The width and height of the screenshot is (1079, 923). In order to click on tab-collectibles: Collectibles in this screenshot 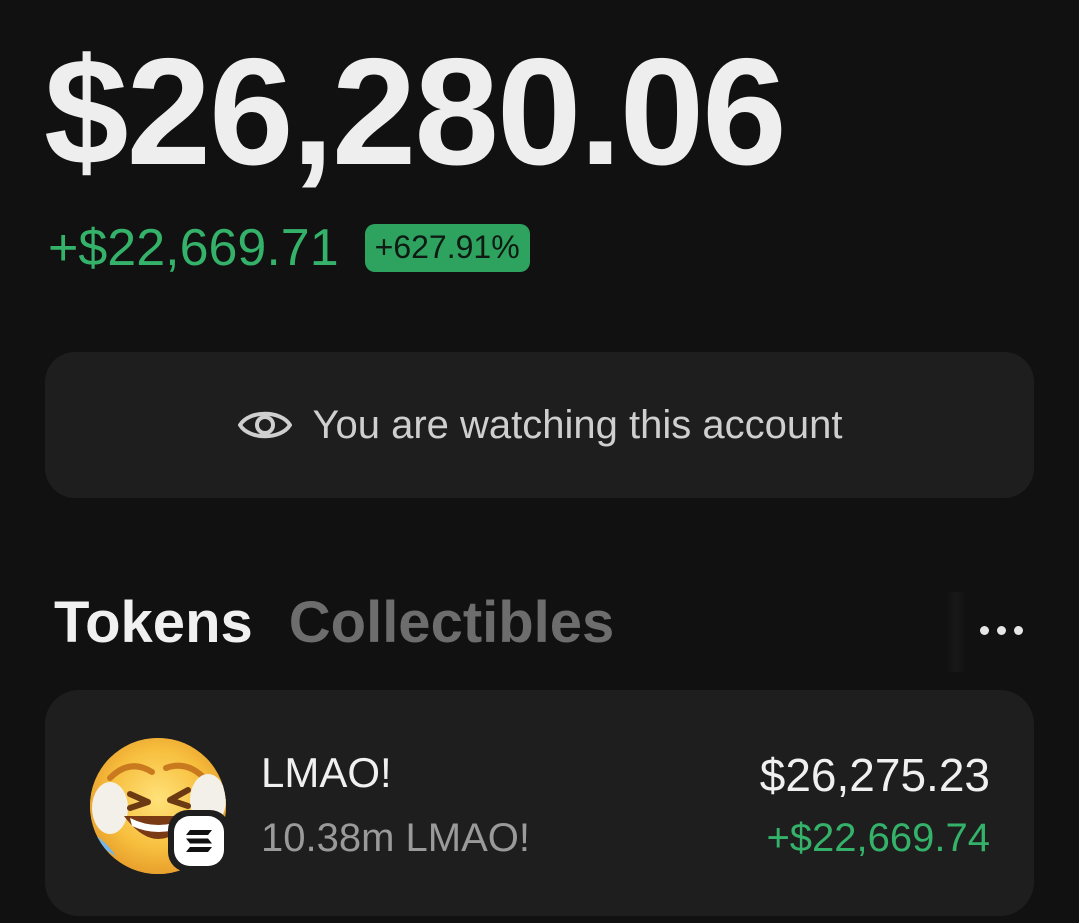, I will do `click(452, 623)`.